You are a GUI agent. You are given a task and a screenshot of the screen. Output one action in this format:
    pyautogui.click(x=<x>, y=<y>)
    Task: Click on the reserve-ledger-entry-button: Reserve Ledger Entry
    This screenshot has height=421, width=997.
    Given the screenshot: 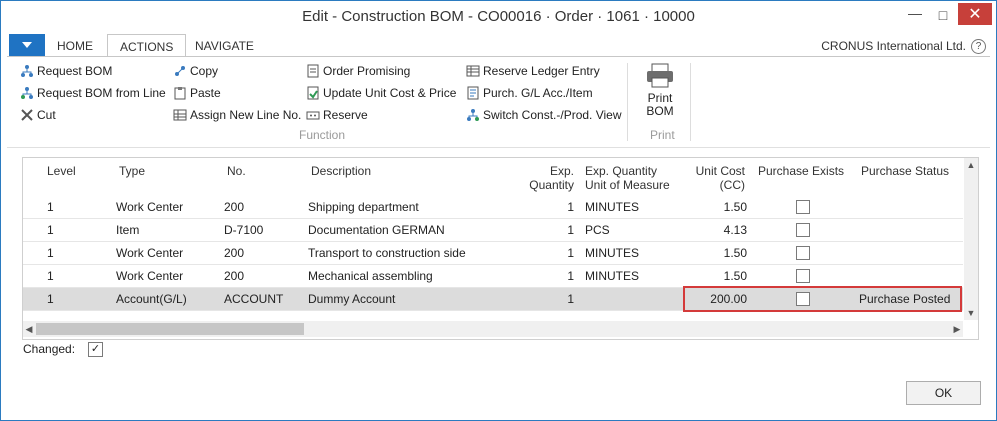 What is the action you would take?
    pyautogui.click(x=532, y=71)
    